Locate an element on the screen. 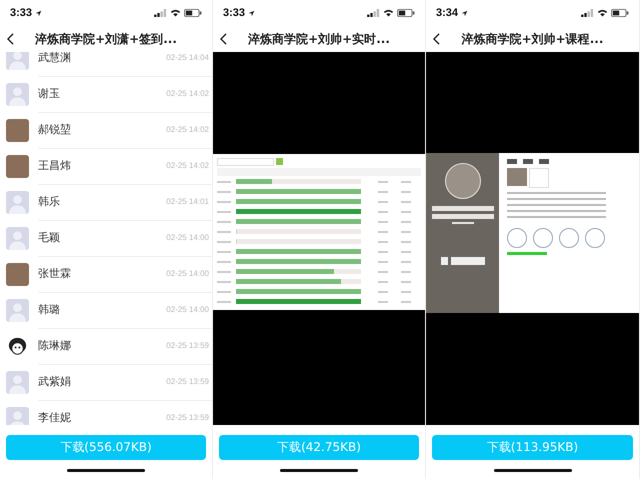 The height and width of the screenshot is (479, 640). status-time: 3:34 is located at coordinates (447, 13).